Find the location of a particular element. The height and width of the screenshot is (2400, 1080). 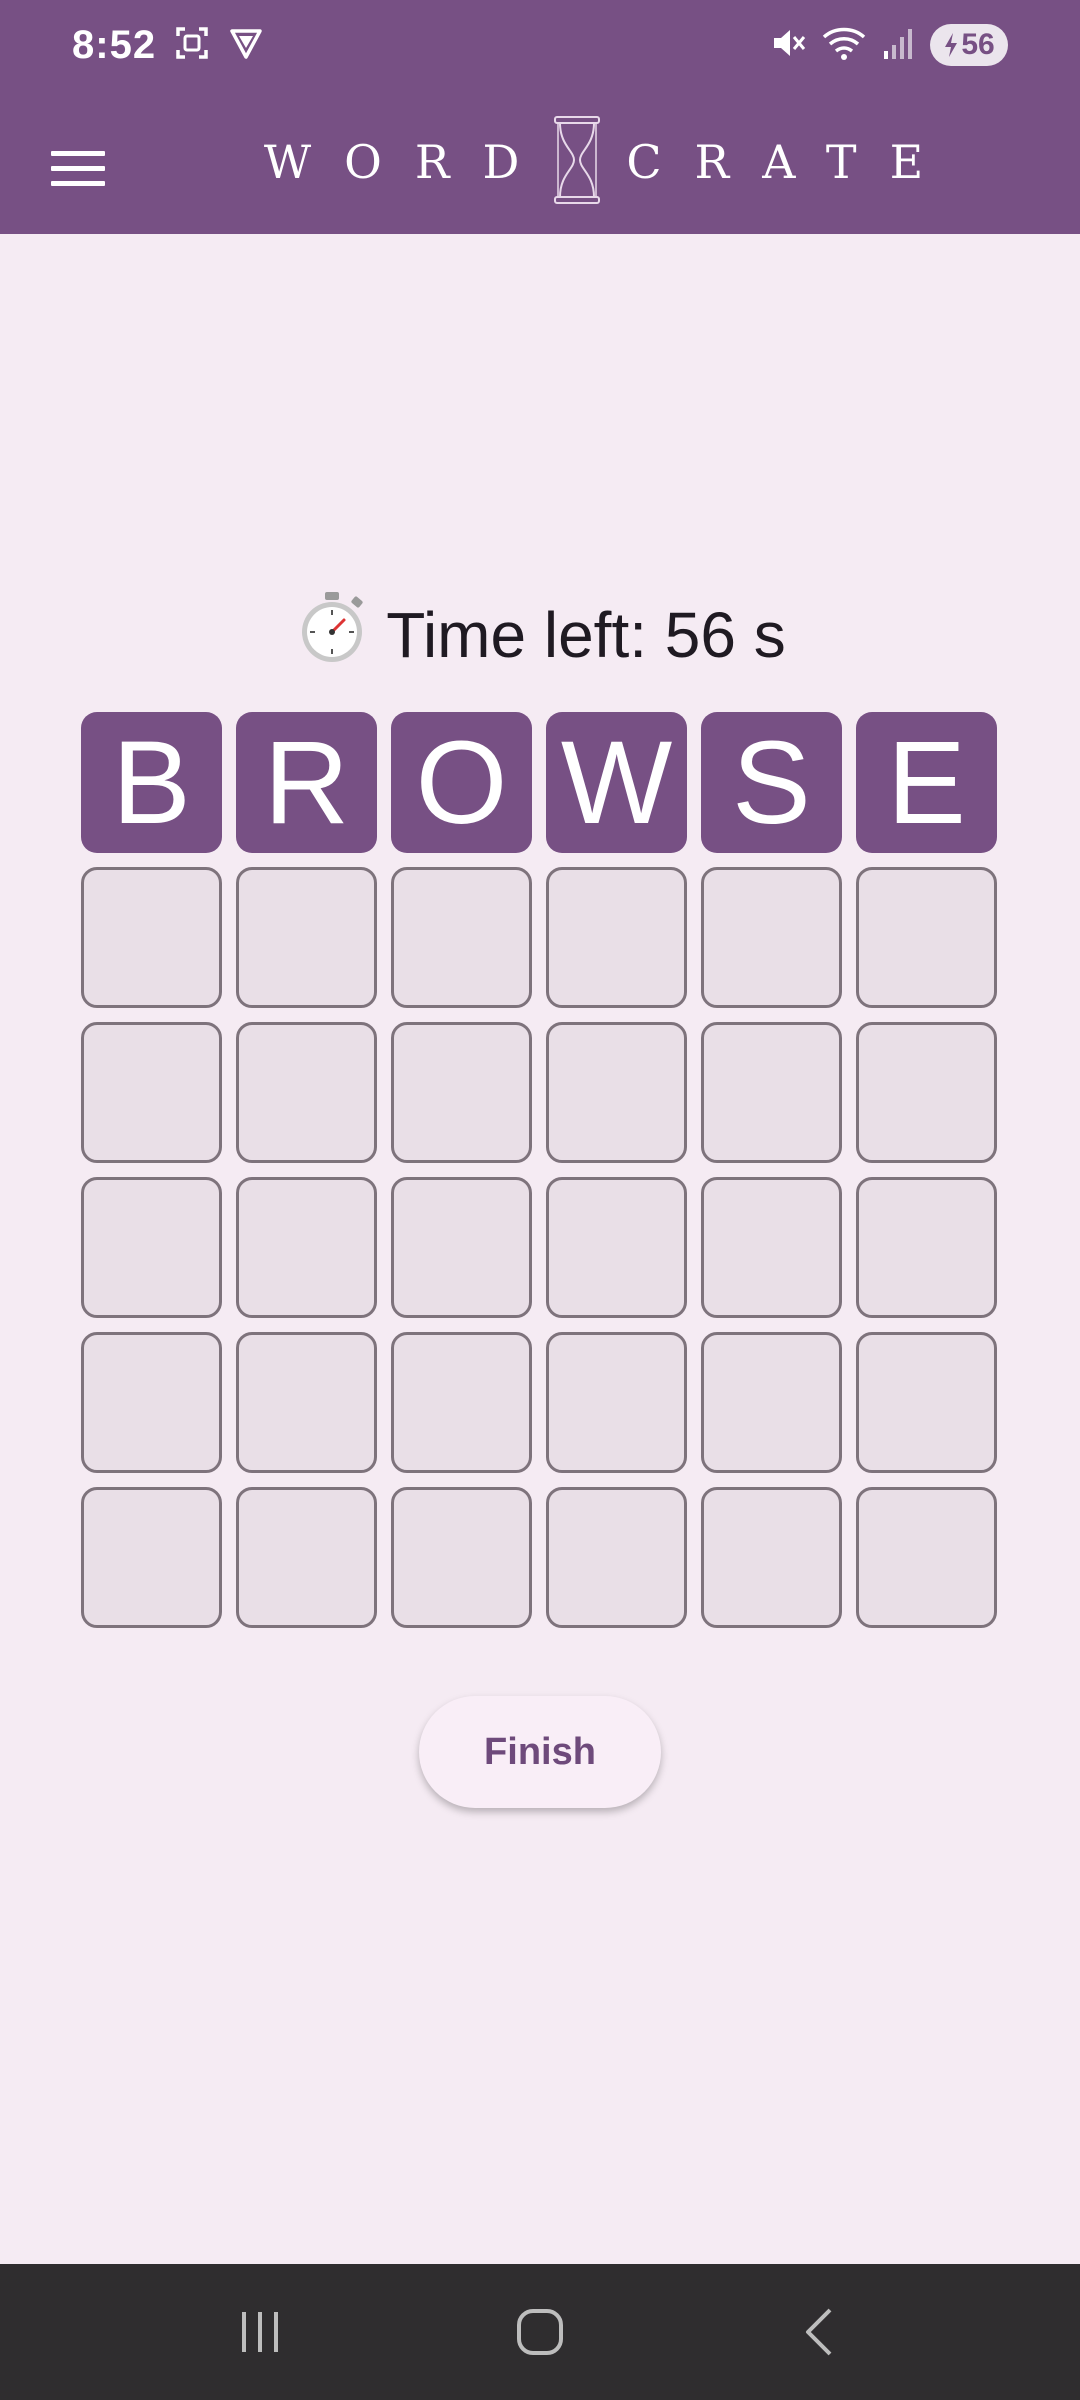

hamburger-menu-button is located at coordinates (78, 168).